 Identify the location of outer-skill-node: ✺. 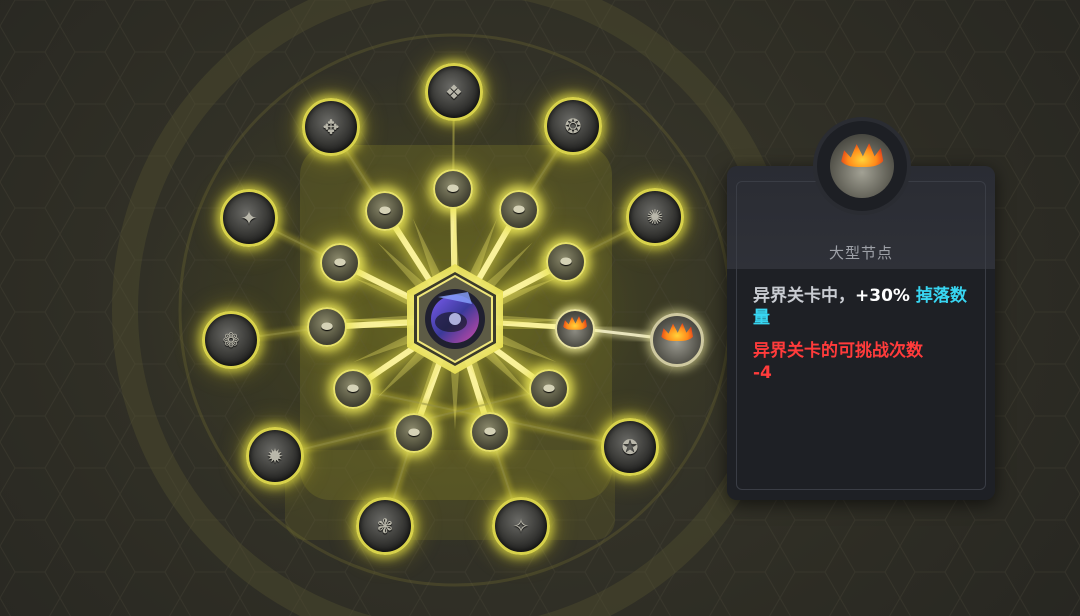
(655, 217).